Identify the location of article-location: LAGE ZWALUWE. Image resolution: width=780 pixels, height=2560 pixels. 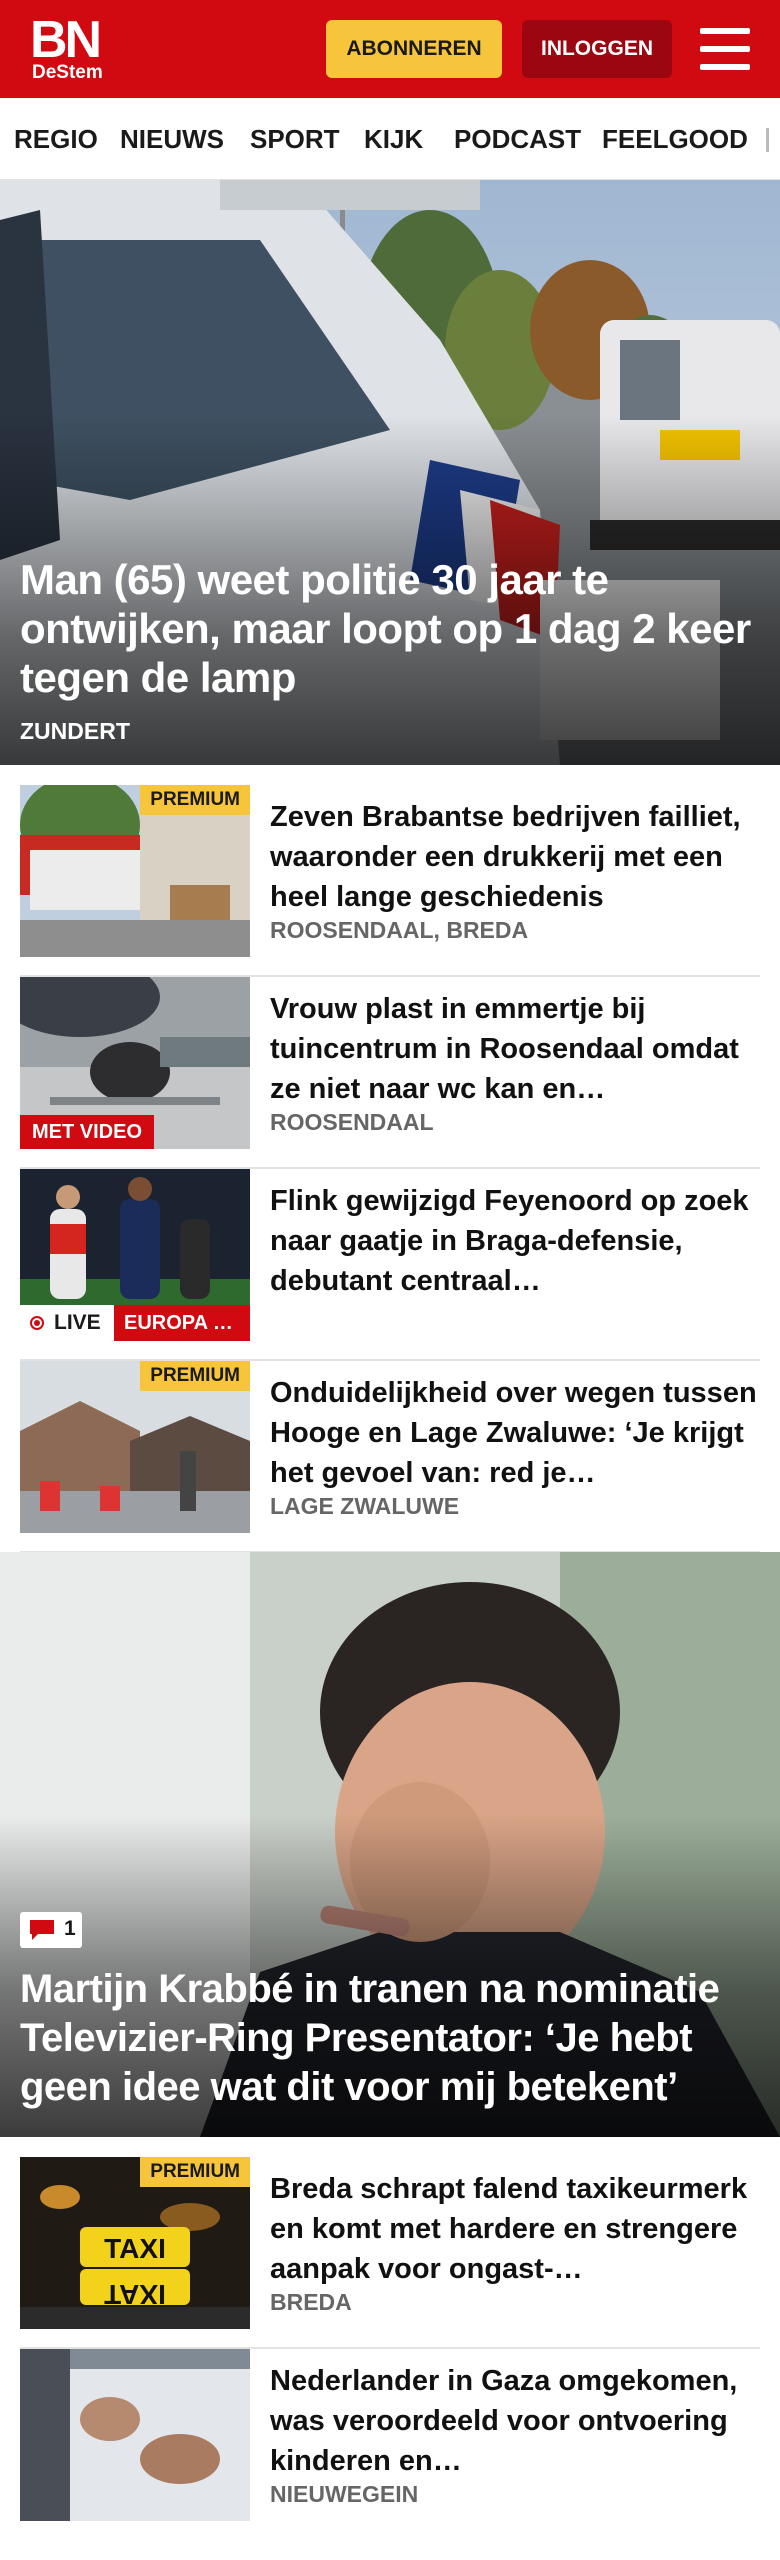
(365, 1506).